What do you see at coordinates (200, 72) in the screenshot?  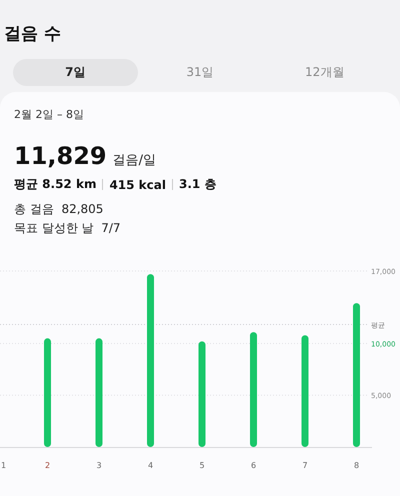 I see `period-tab: 31일` at bounding box center [200, 72].